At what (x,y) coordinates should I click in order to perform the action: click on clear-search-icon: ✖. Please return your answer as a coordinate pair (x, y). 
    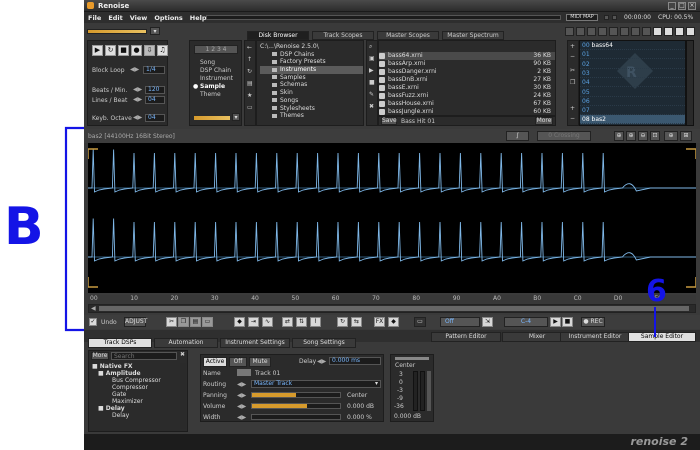
    Looking at the image, I should click on (182, 354).